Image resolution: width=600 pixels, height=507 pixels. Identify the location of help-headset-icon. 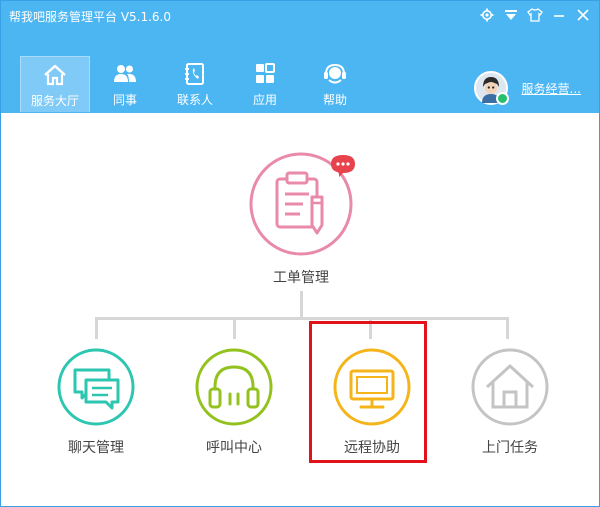
(335, 74).